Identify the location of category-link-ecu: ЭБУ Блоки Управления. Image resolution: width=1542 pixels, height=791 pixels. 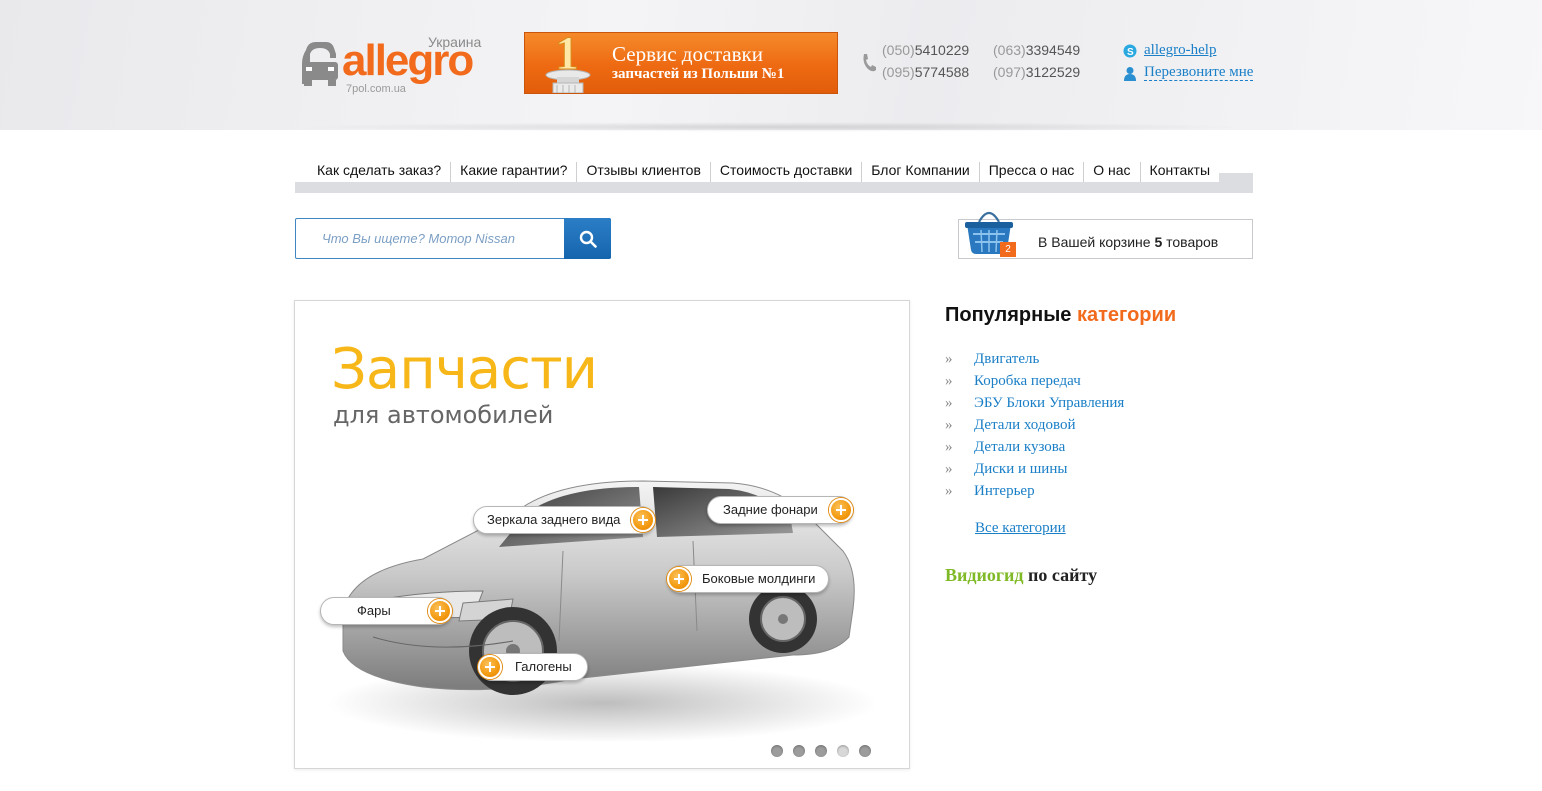
(1049, 403).